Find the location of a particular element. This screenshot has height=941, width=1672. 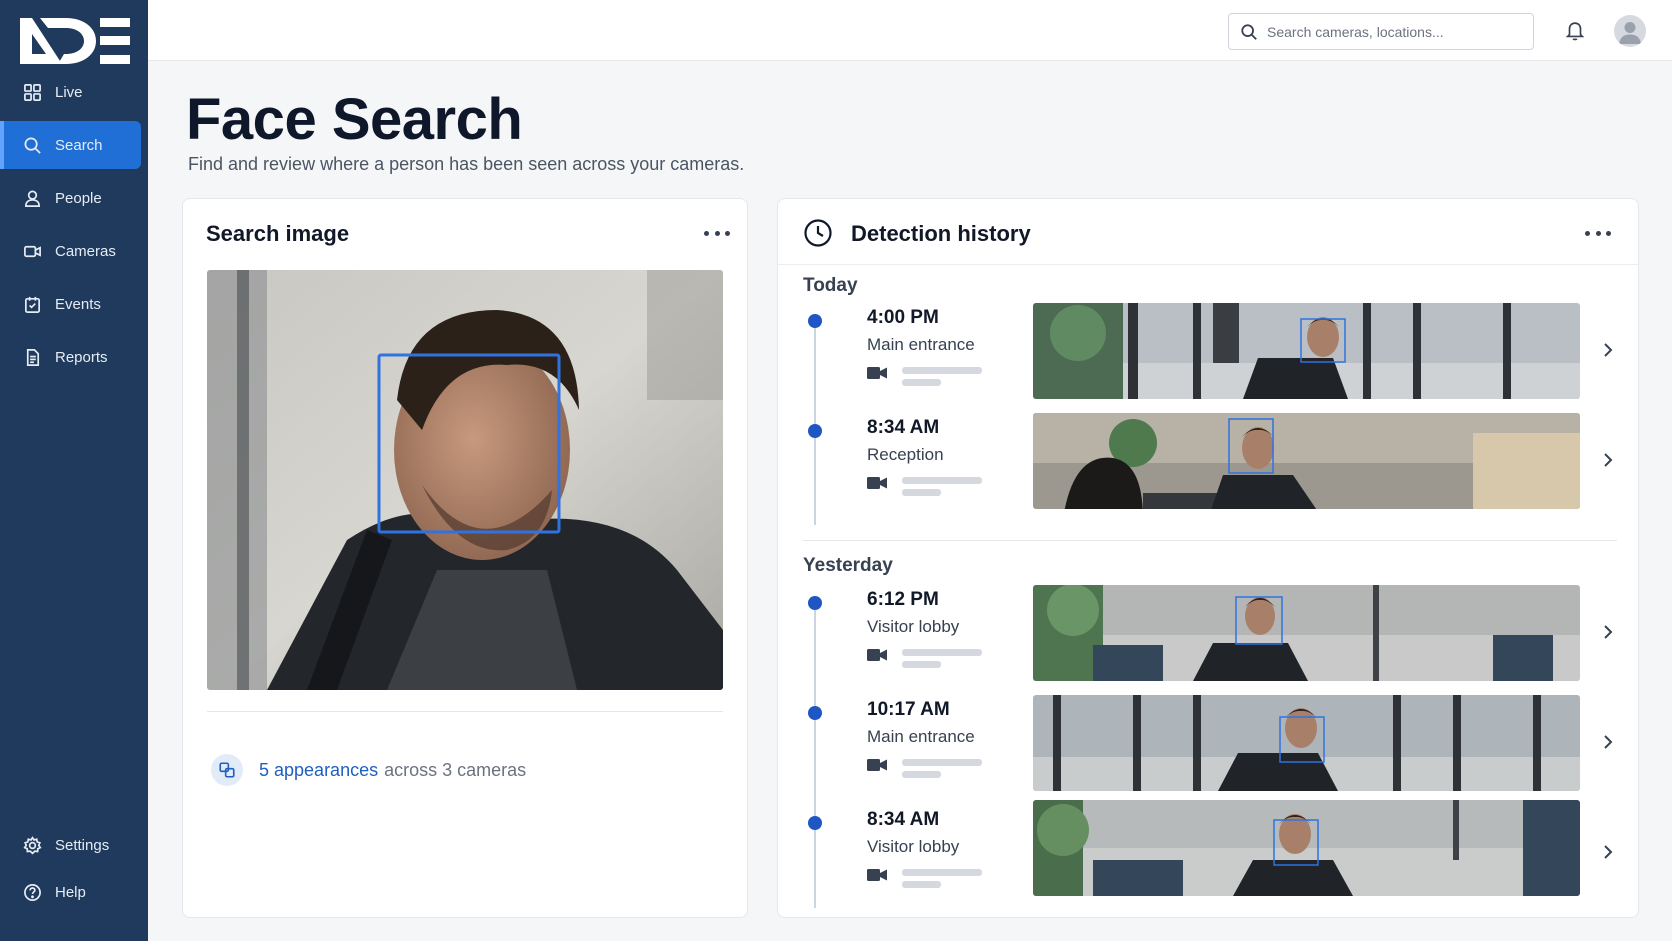

sidebar-item-label: Events is located at coordinates (78, 304).